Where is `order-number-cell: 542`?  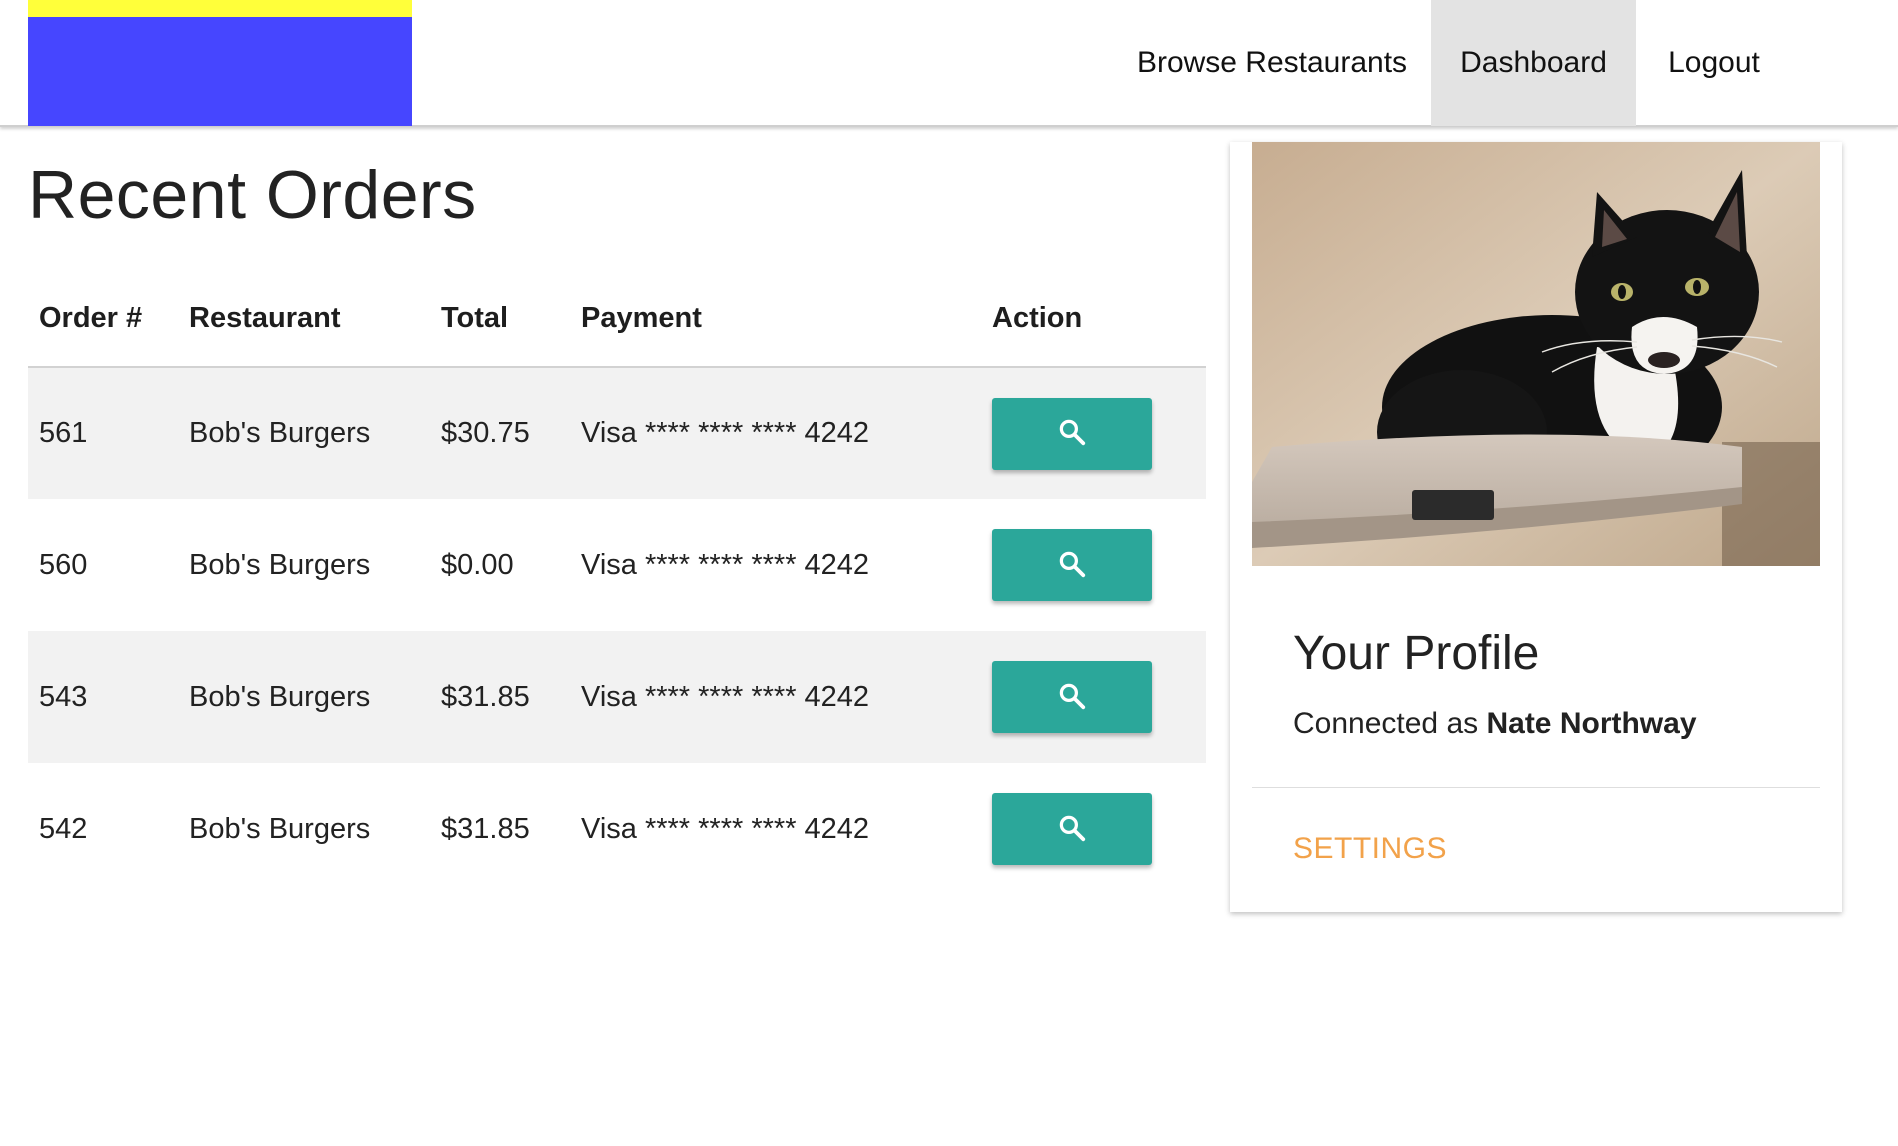 order-number-cell: 542 is located at coordinates (63, 828).